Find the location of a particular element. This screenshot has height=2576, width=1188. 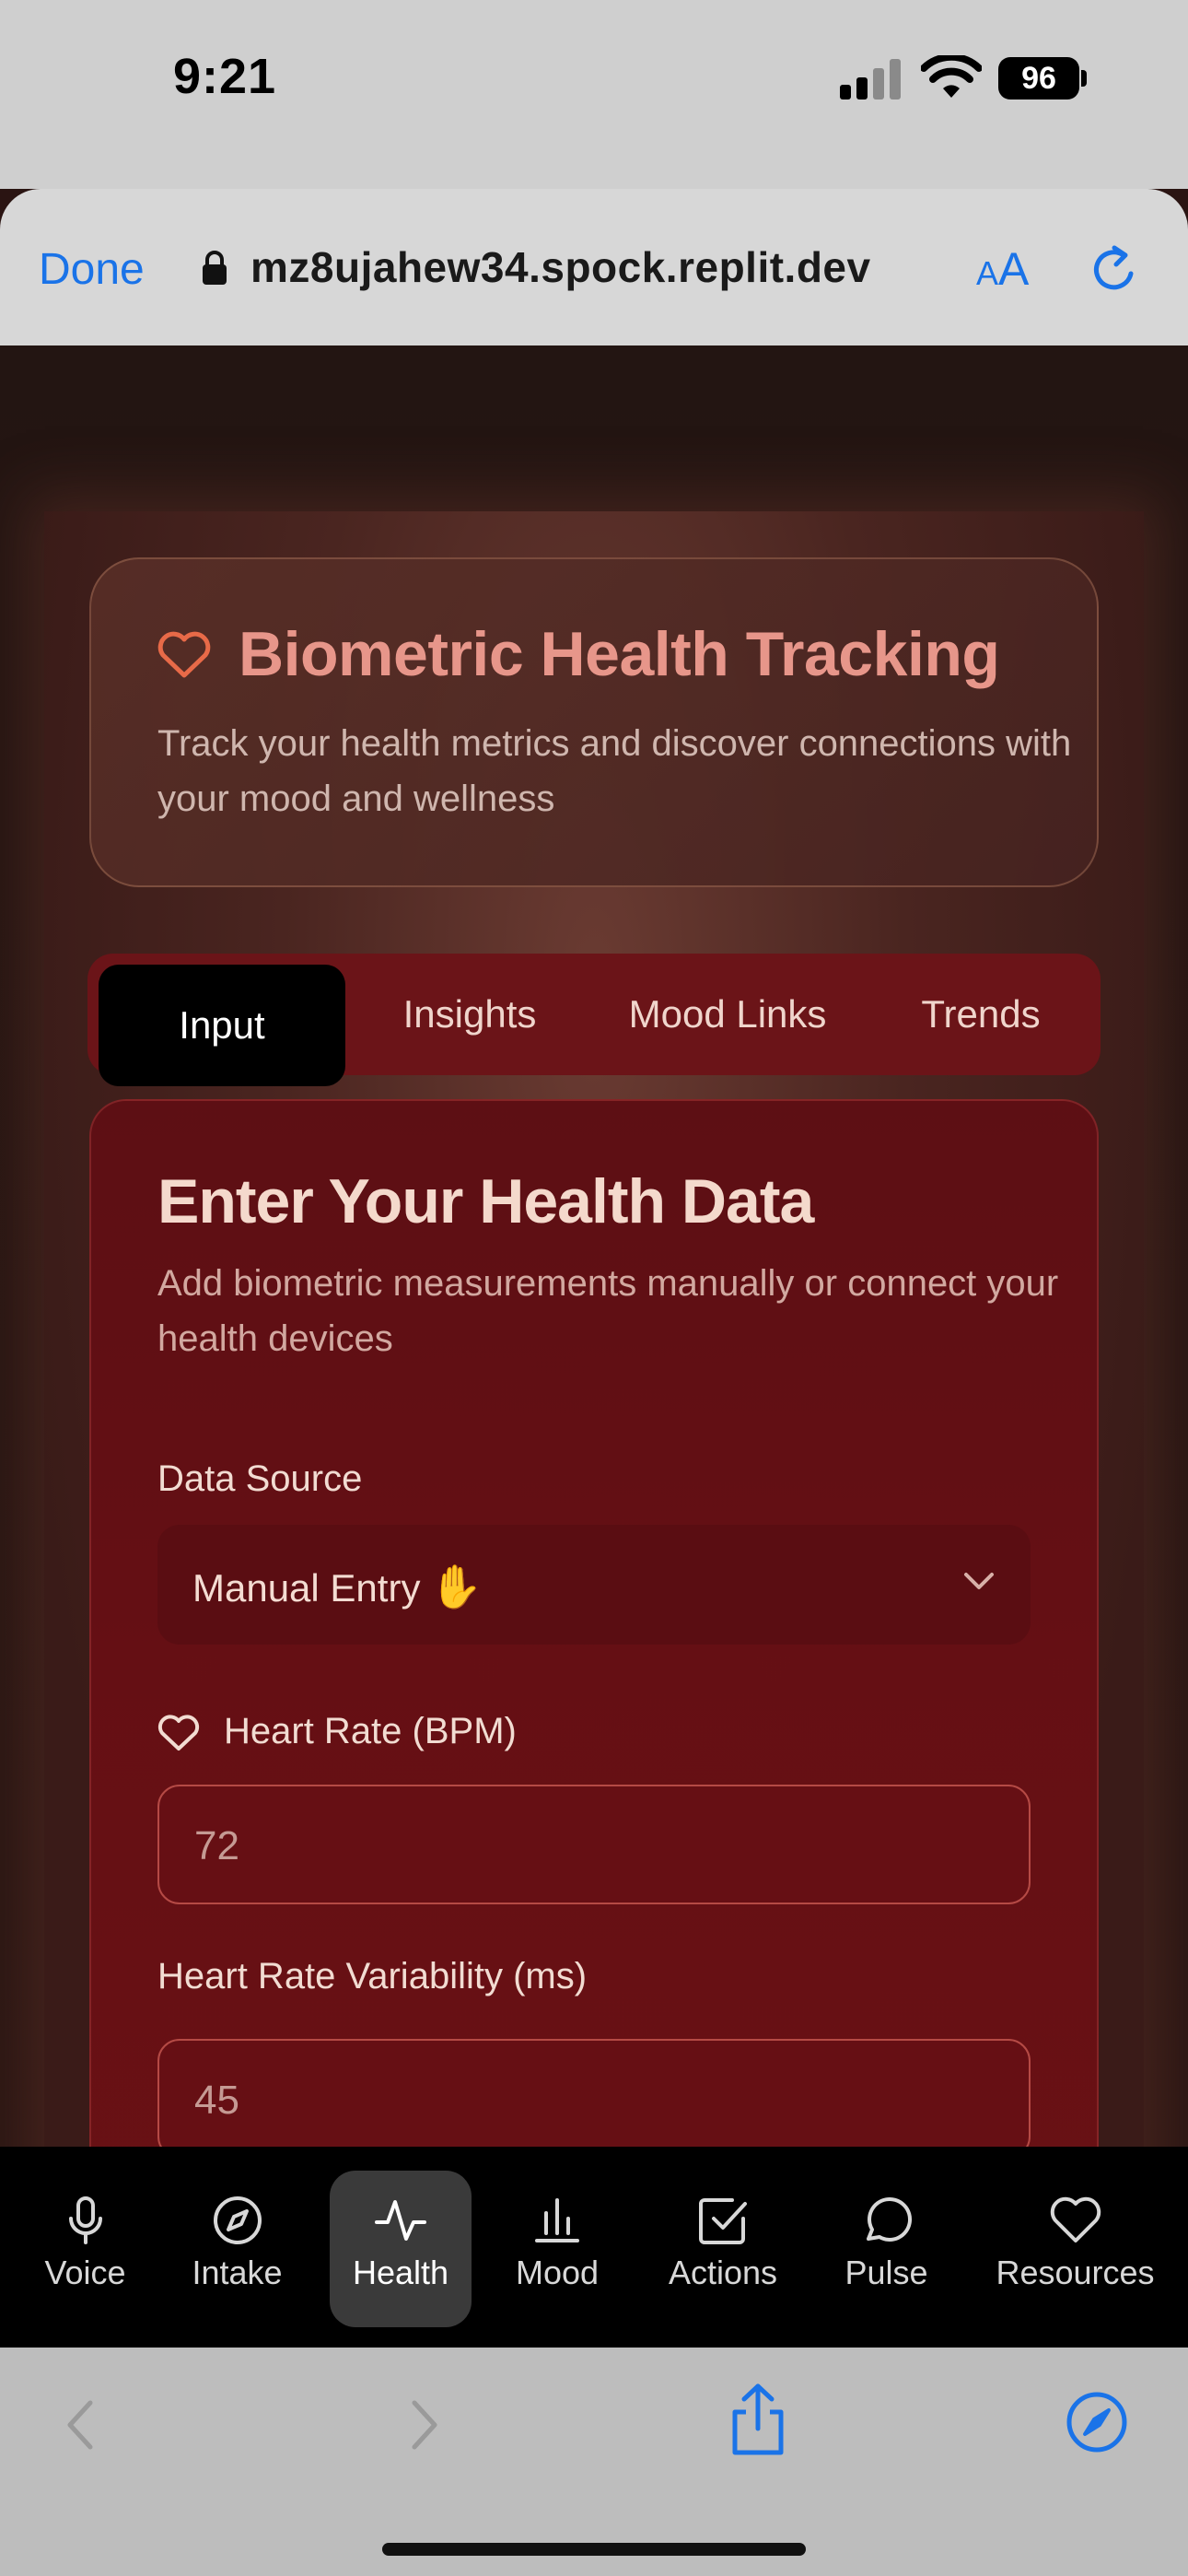

nav-actions: Actions is located at coordinates (723, 2249).